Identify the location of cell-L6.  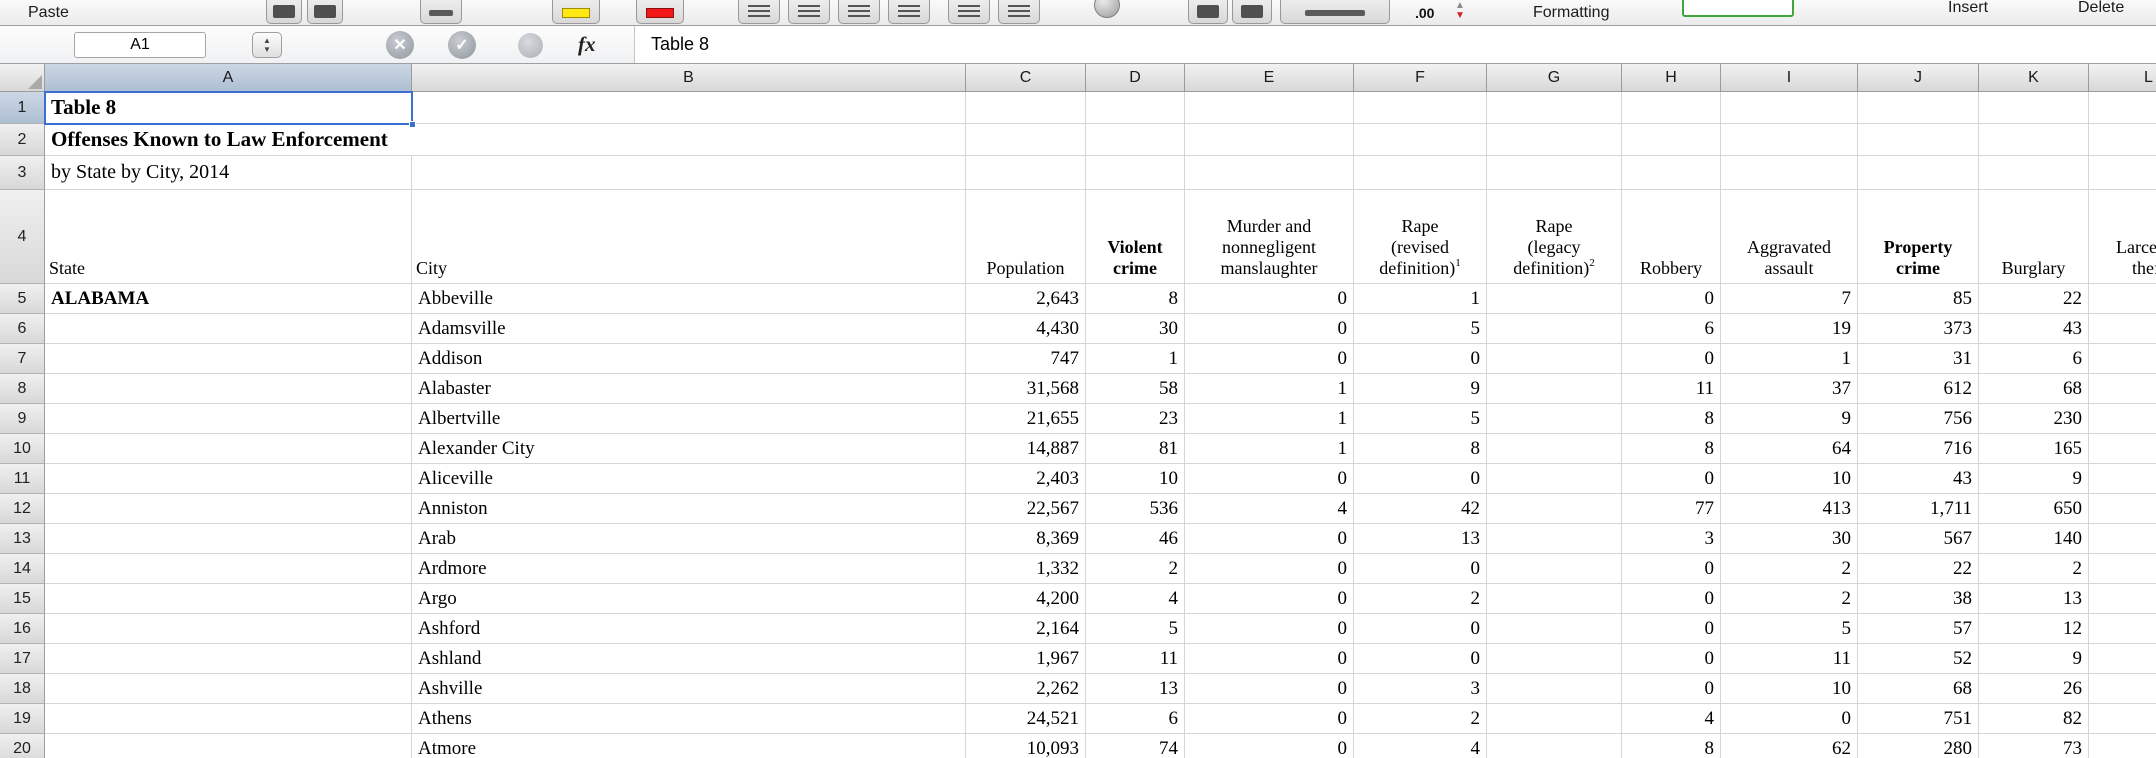
(2122, 329).